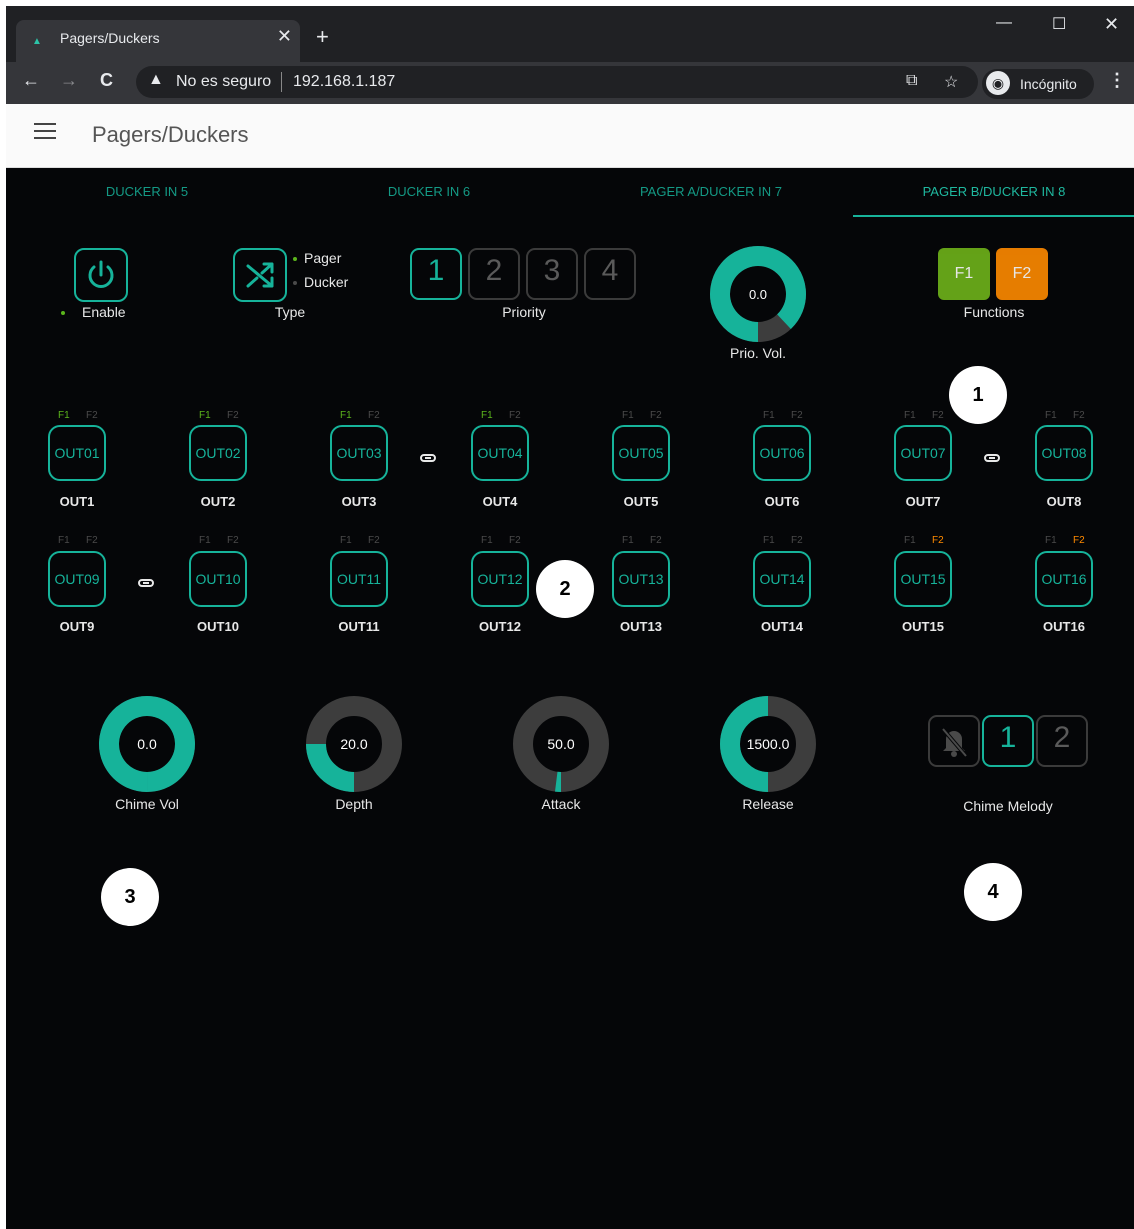 The height and width of the screenshot is (1229, 1134). What do you see at coordinates (570, 136) in the screenshot?
I see `app-bar: Pagers/Duckers` at bounding box center [570, 136].